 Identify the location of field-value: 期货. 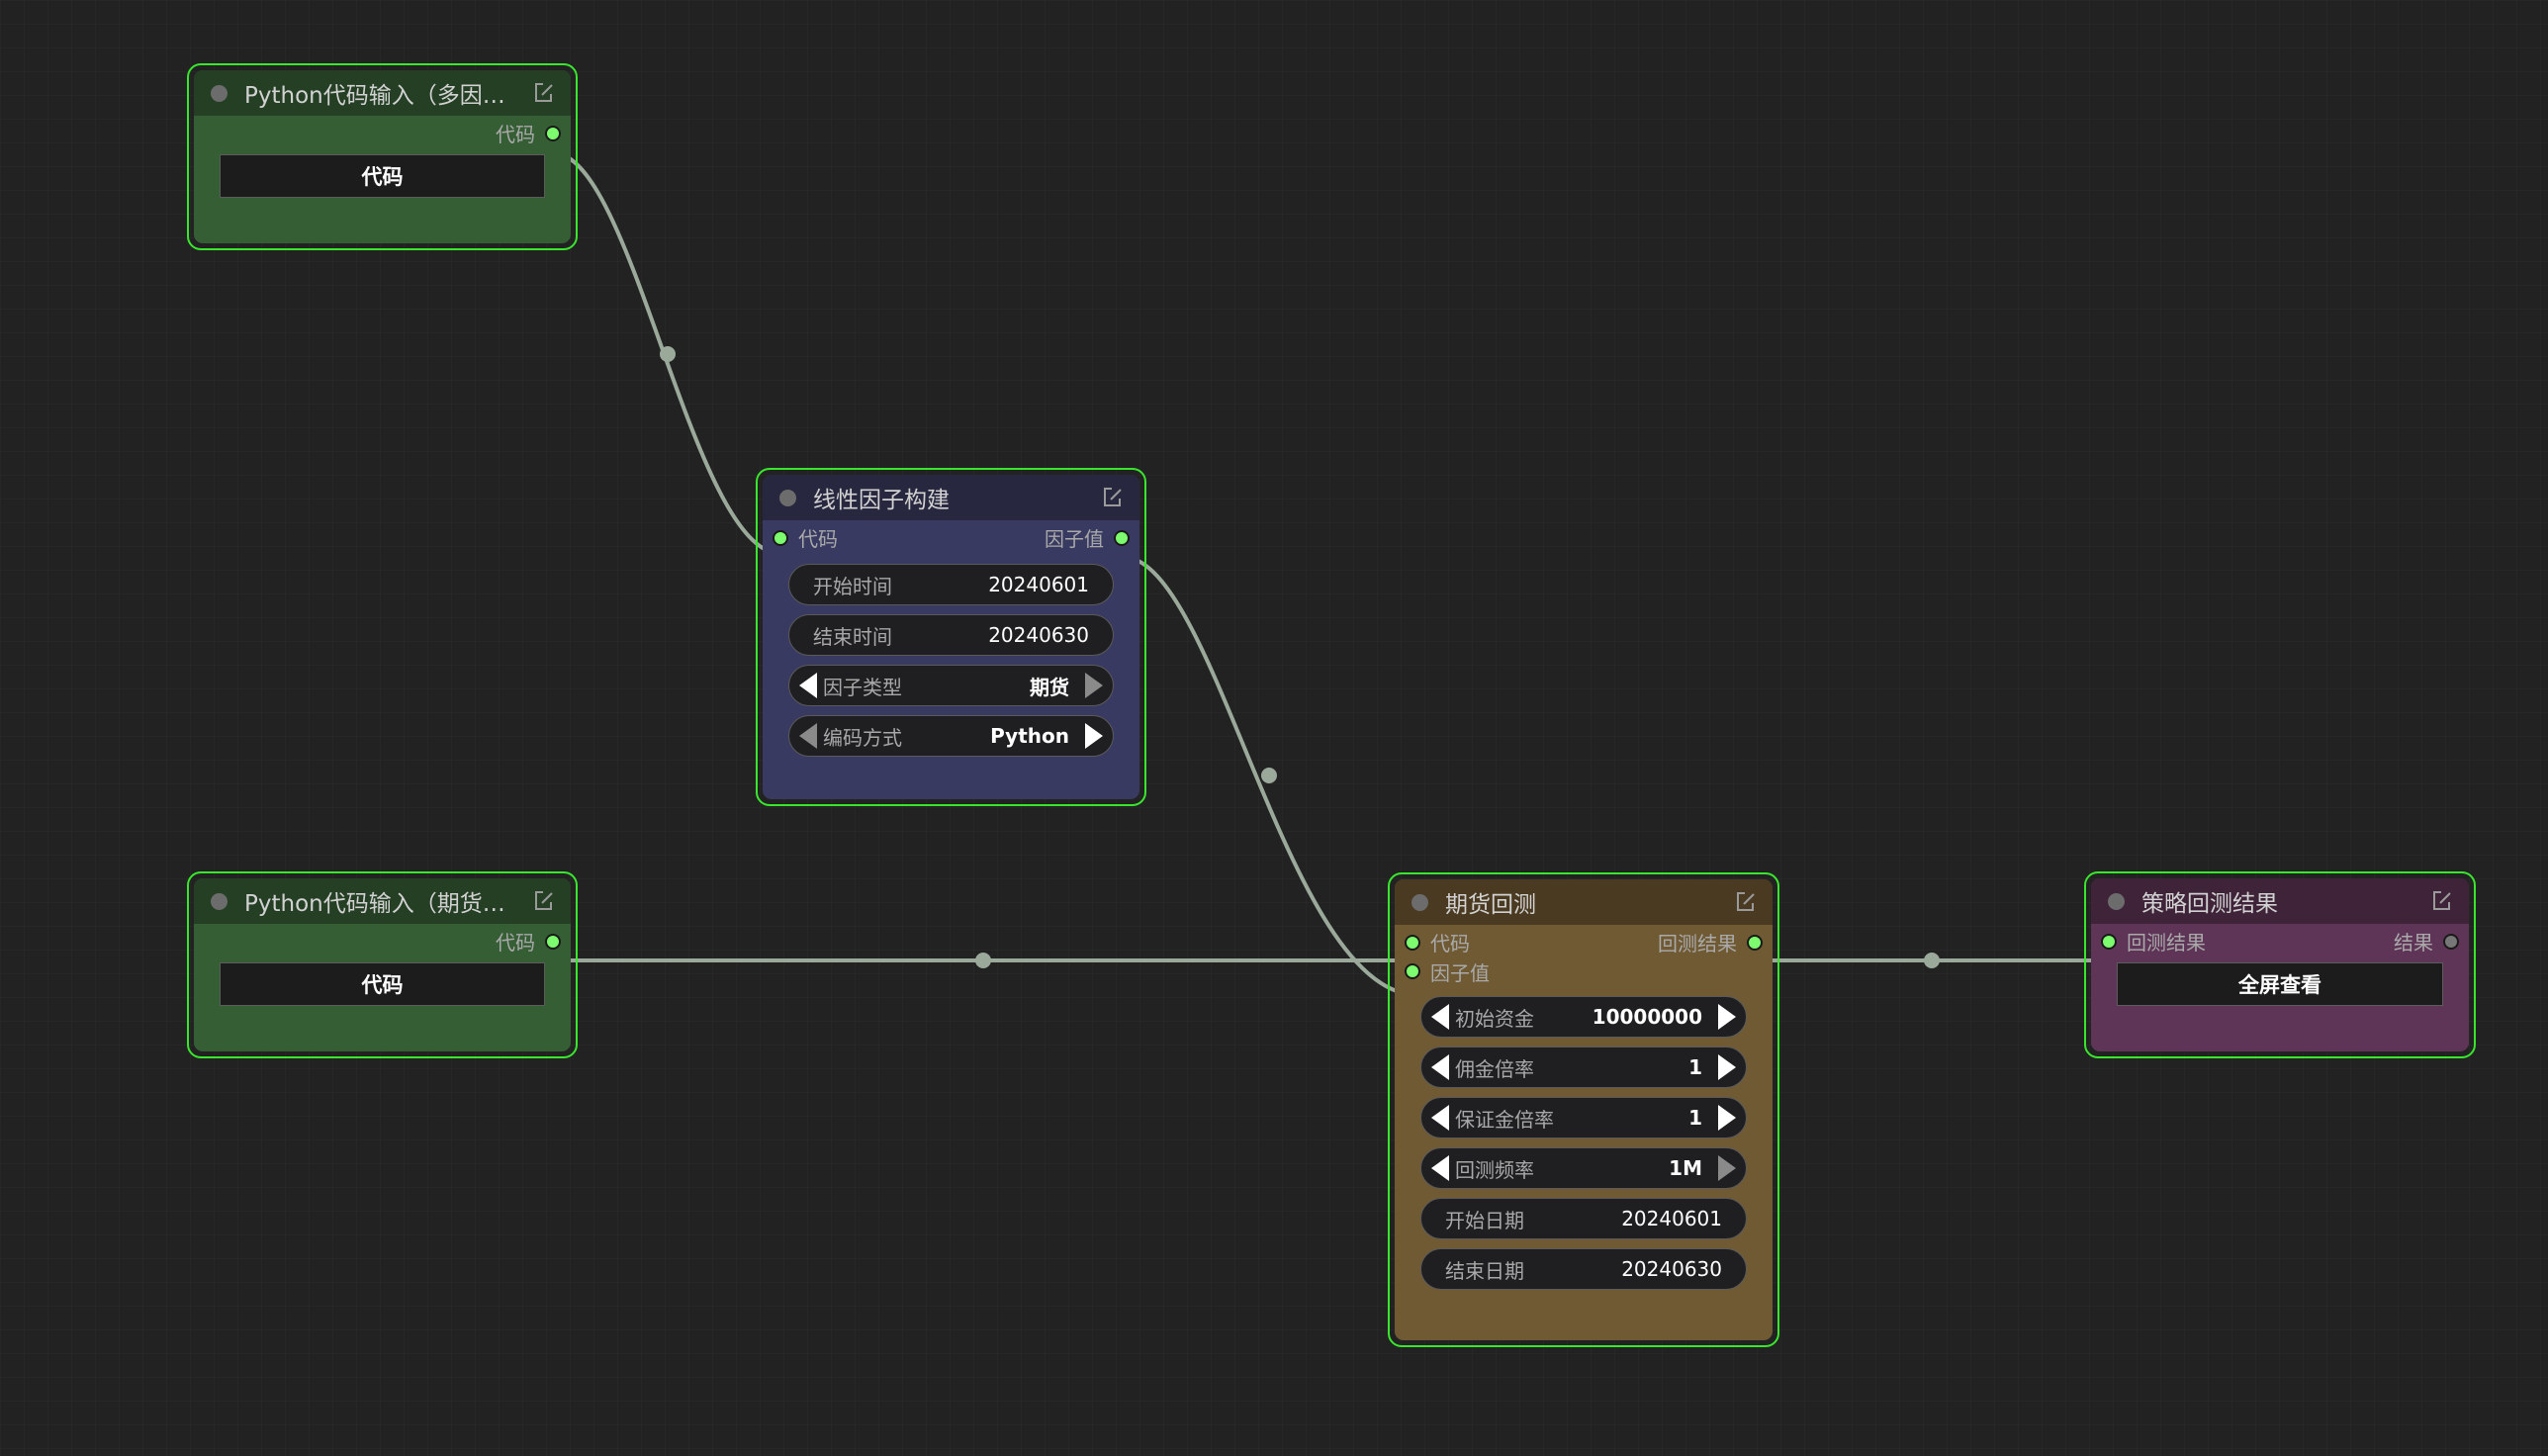
(1049, 687).